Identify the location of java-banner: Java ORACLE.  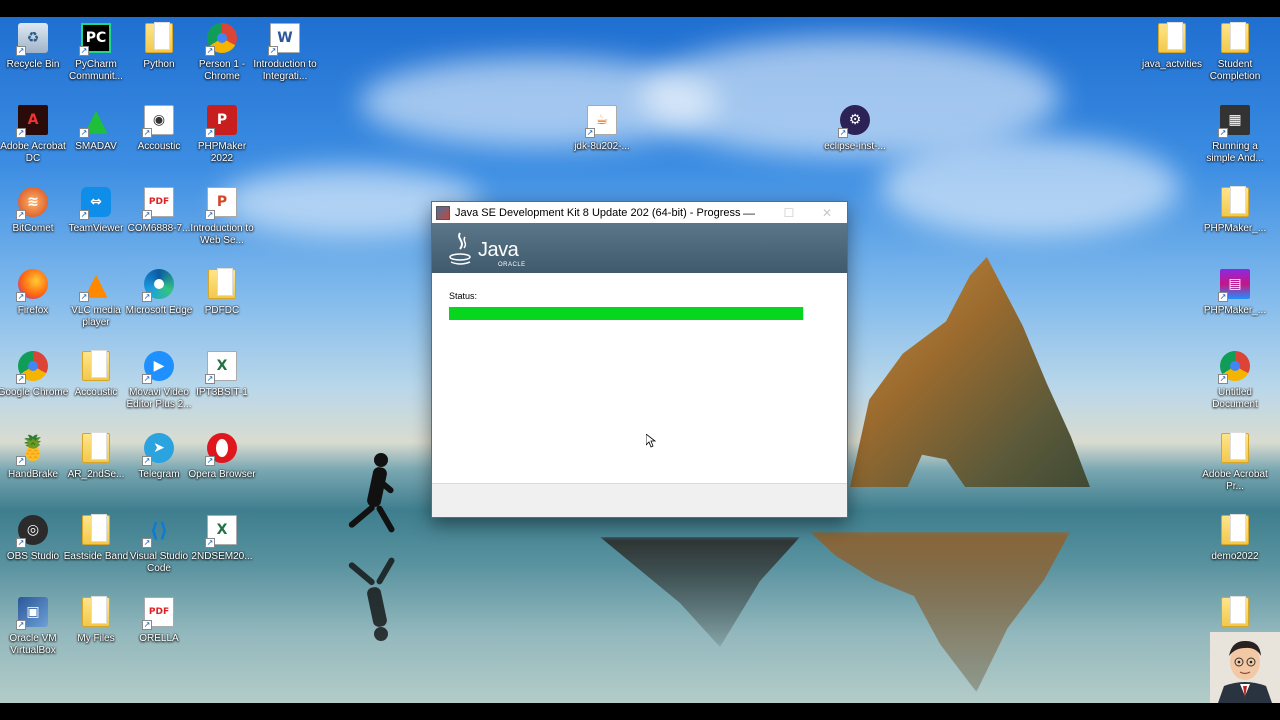
(639, 248).